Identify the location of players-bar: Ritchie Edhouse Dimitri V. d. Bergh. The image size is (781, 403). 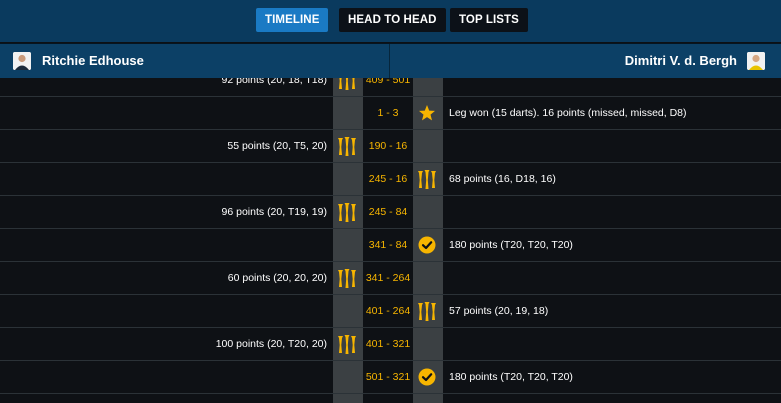
(390, 60).